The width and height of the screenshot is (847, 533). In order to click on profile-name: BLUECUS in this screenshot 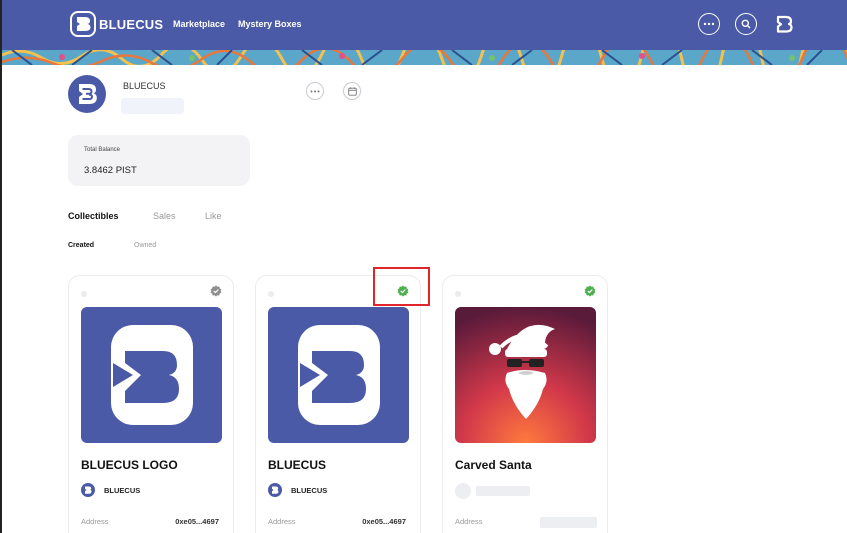, I will do `click(144, 86)`.